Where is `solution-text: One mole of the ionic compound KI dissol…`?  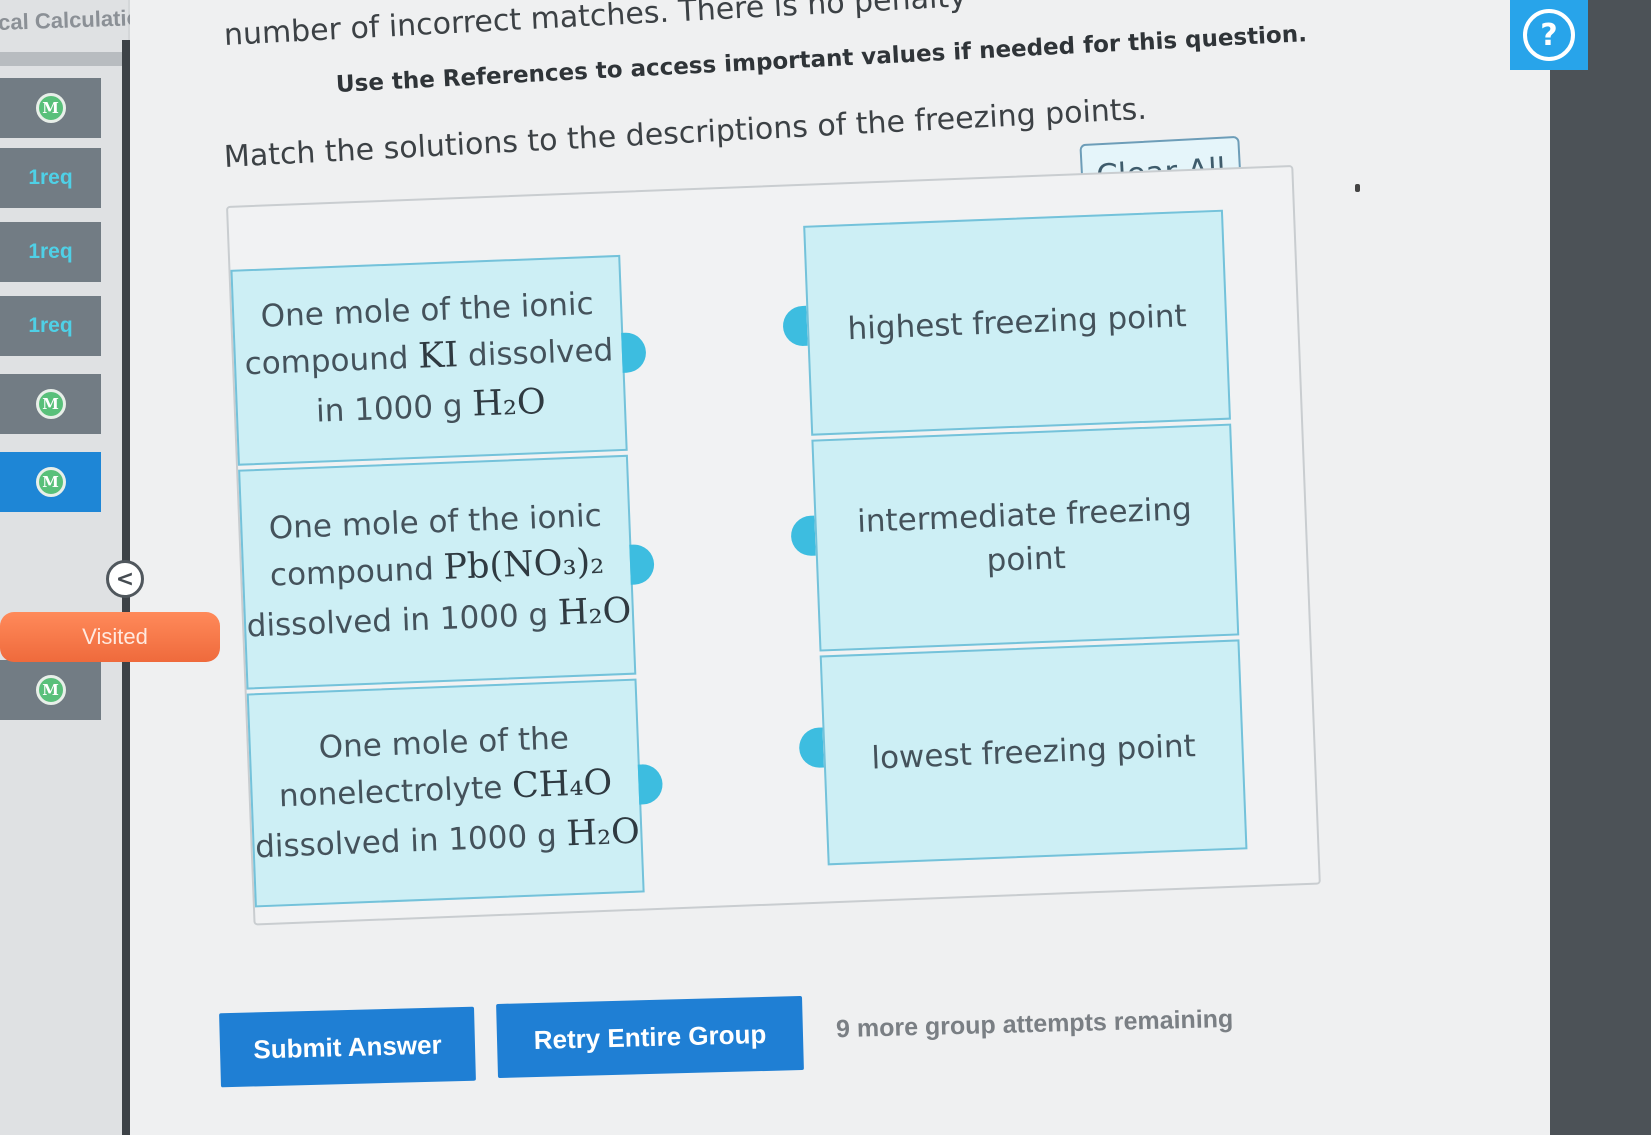 solution-text: One mole of the ionic compound KI dissol… is located at coordinates (429, 358).